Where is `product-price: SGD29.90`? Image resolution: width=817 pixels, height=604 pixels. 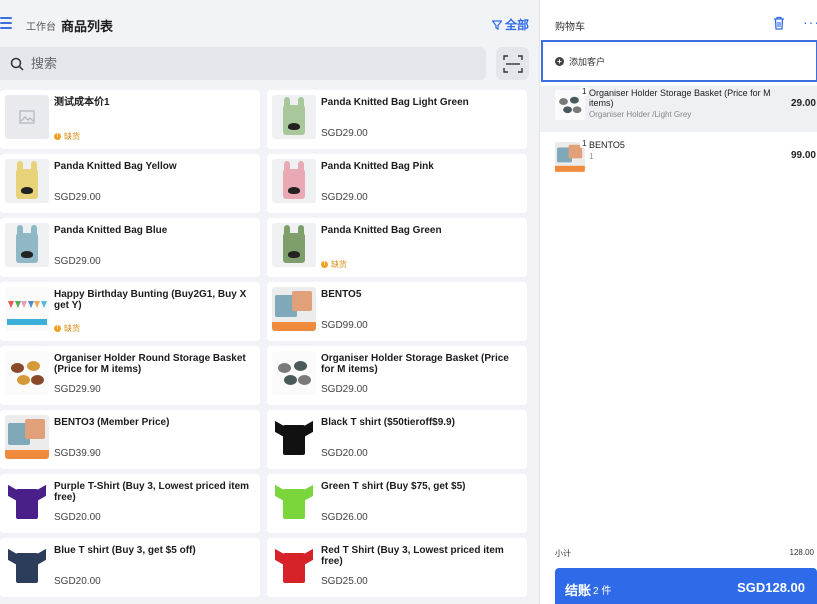
product-price: SGD29.90 is located at coordinates (77, 389).